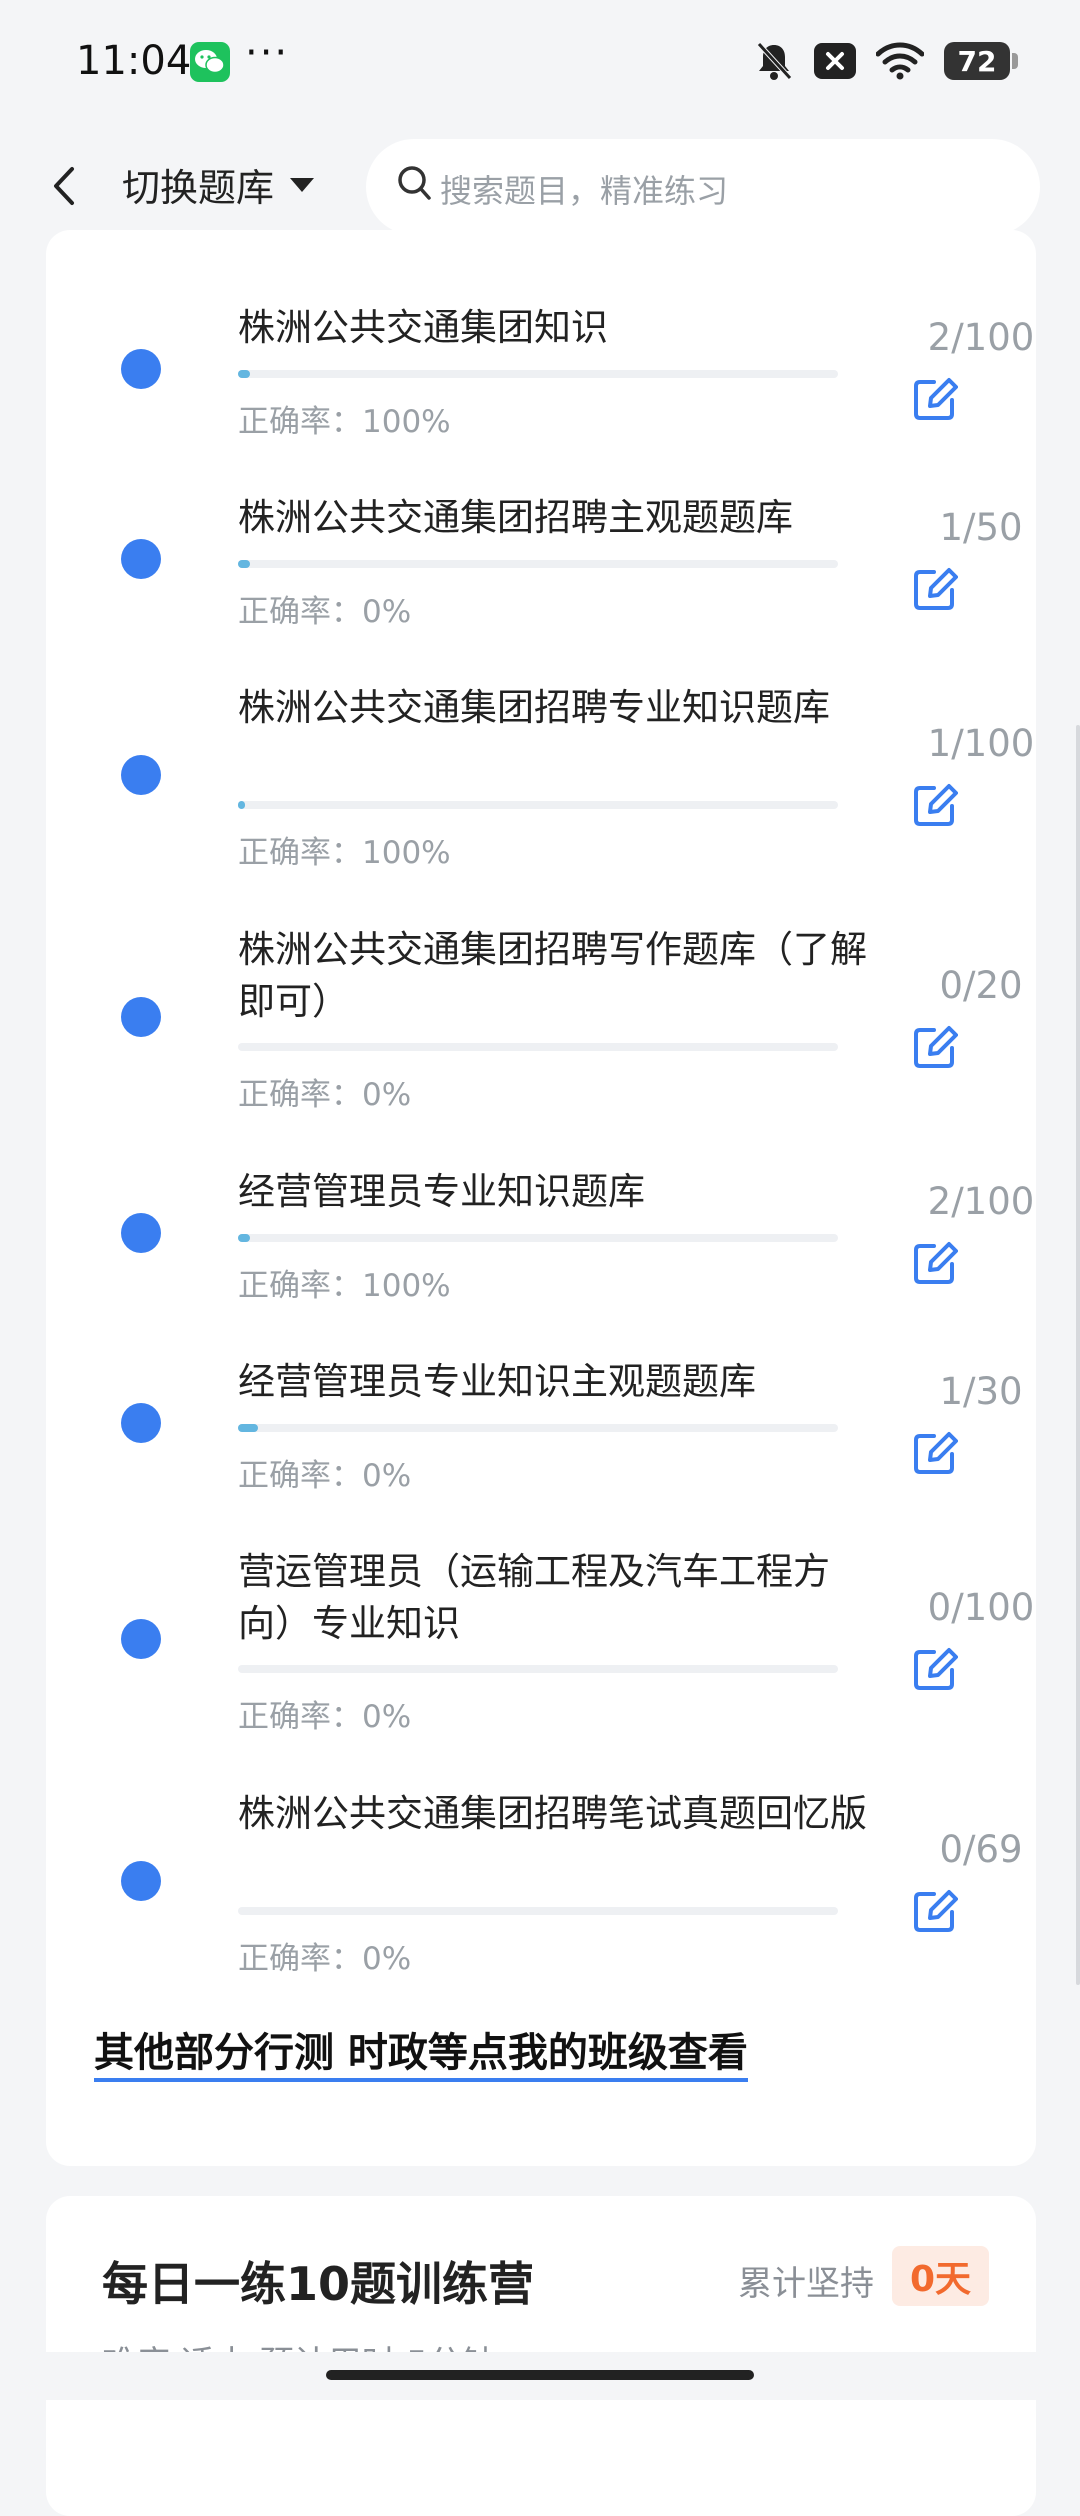 This screenshot has height=2516, width=1080. I want to click on item-title: 株洲公共交通集团招聘专业知识题库, so click(534, 707).